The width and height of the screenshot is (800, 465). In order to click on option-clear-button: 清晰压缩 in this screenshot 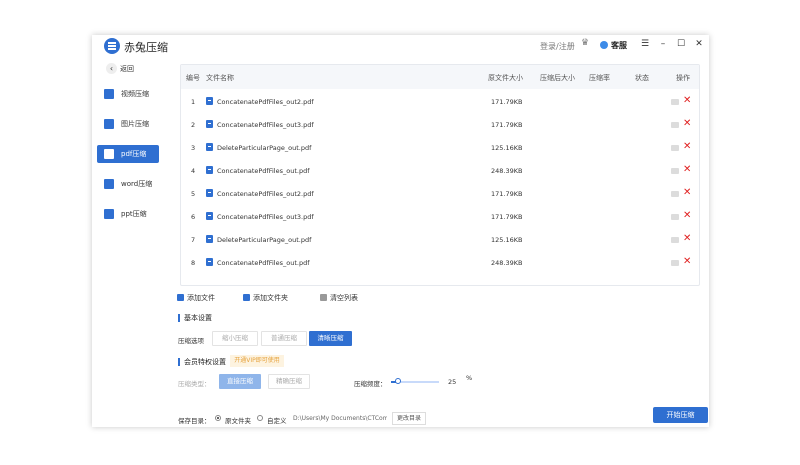, I will do `click(330, 338)`.